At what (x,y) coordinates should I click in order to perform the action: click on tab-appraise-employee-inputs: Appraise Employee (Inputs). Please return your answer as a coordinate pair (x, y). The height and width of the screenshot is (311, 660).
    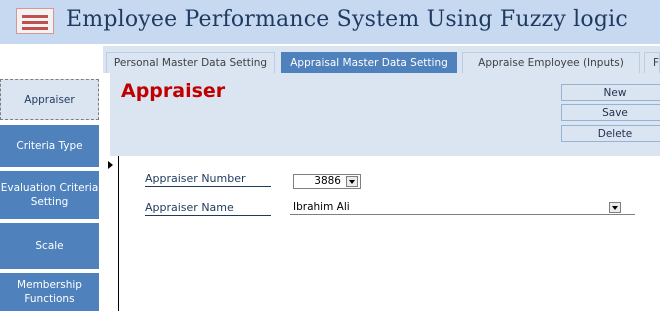
    Looking at the image, I should click on (551, 62).